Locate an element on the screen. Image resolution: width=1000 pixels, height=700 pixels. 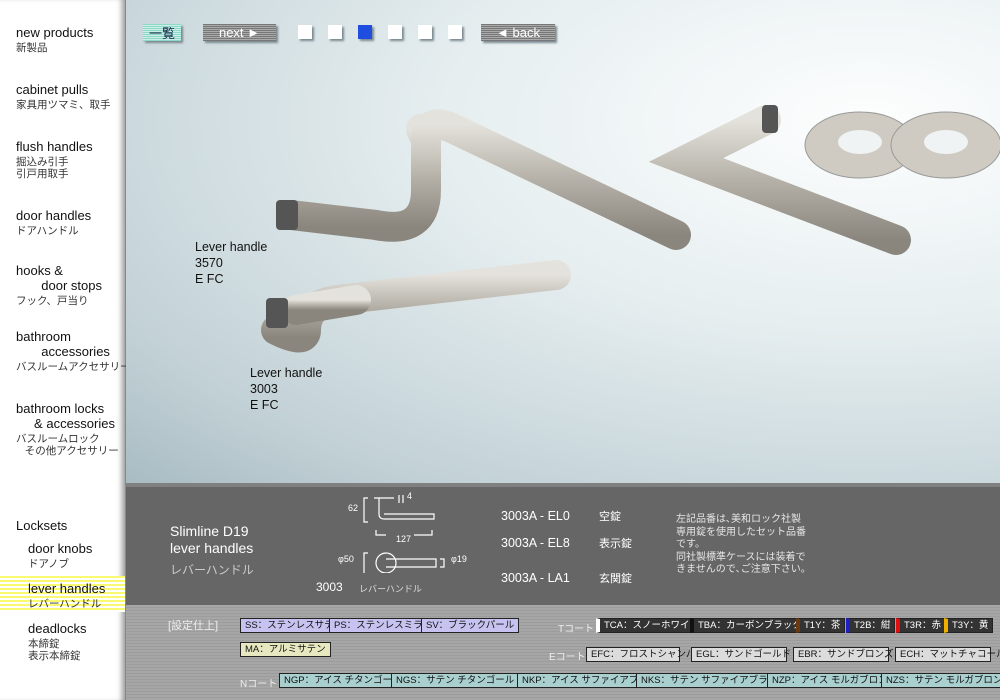
nav-label-jp: バスルームアクセサリー is located at coordinates (73, 367).